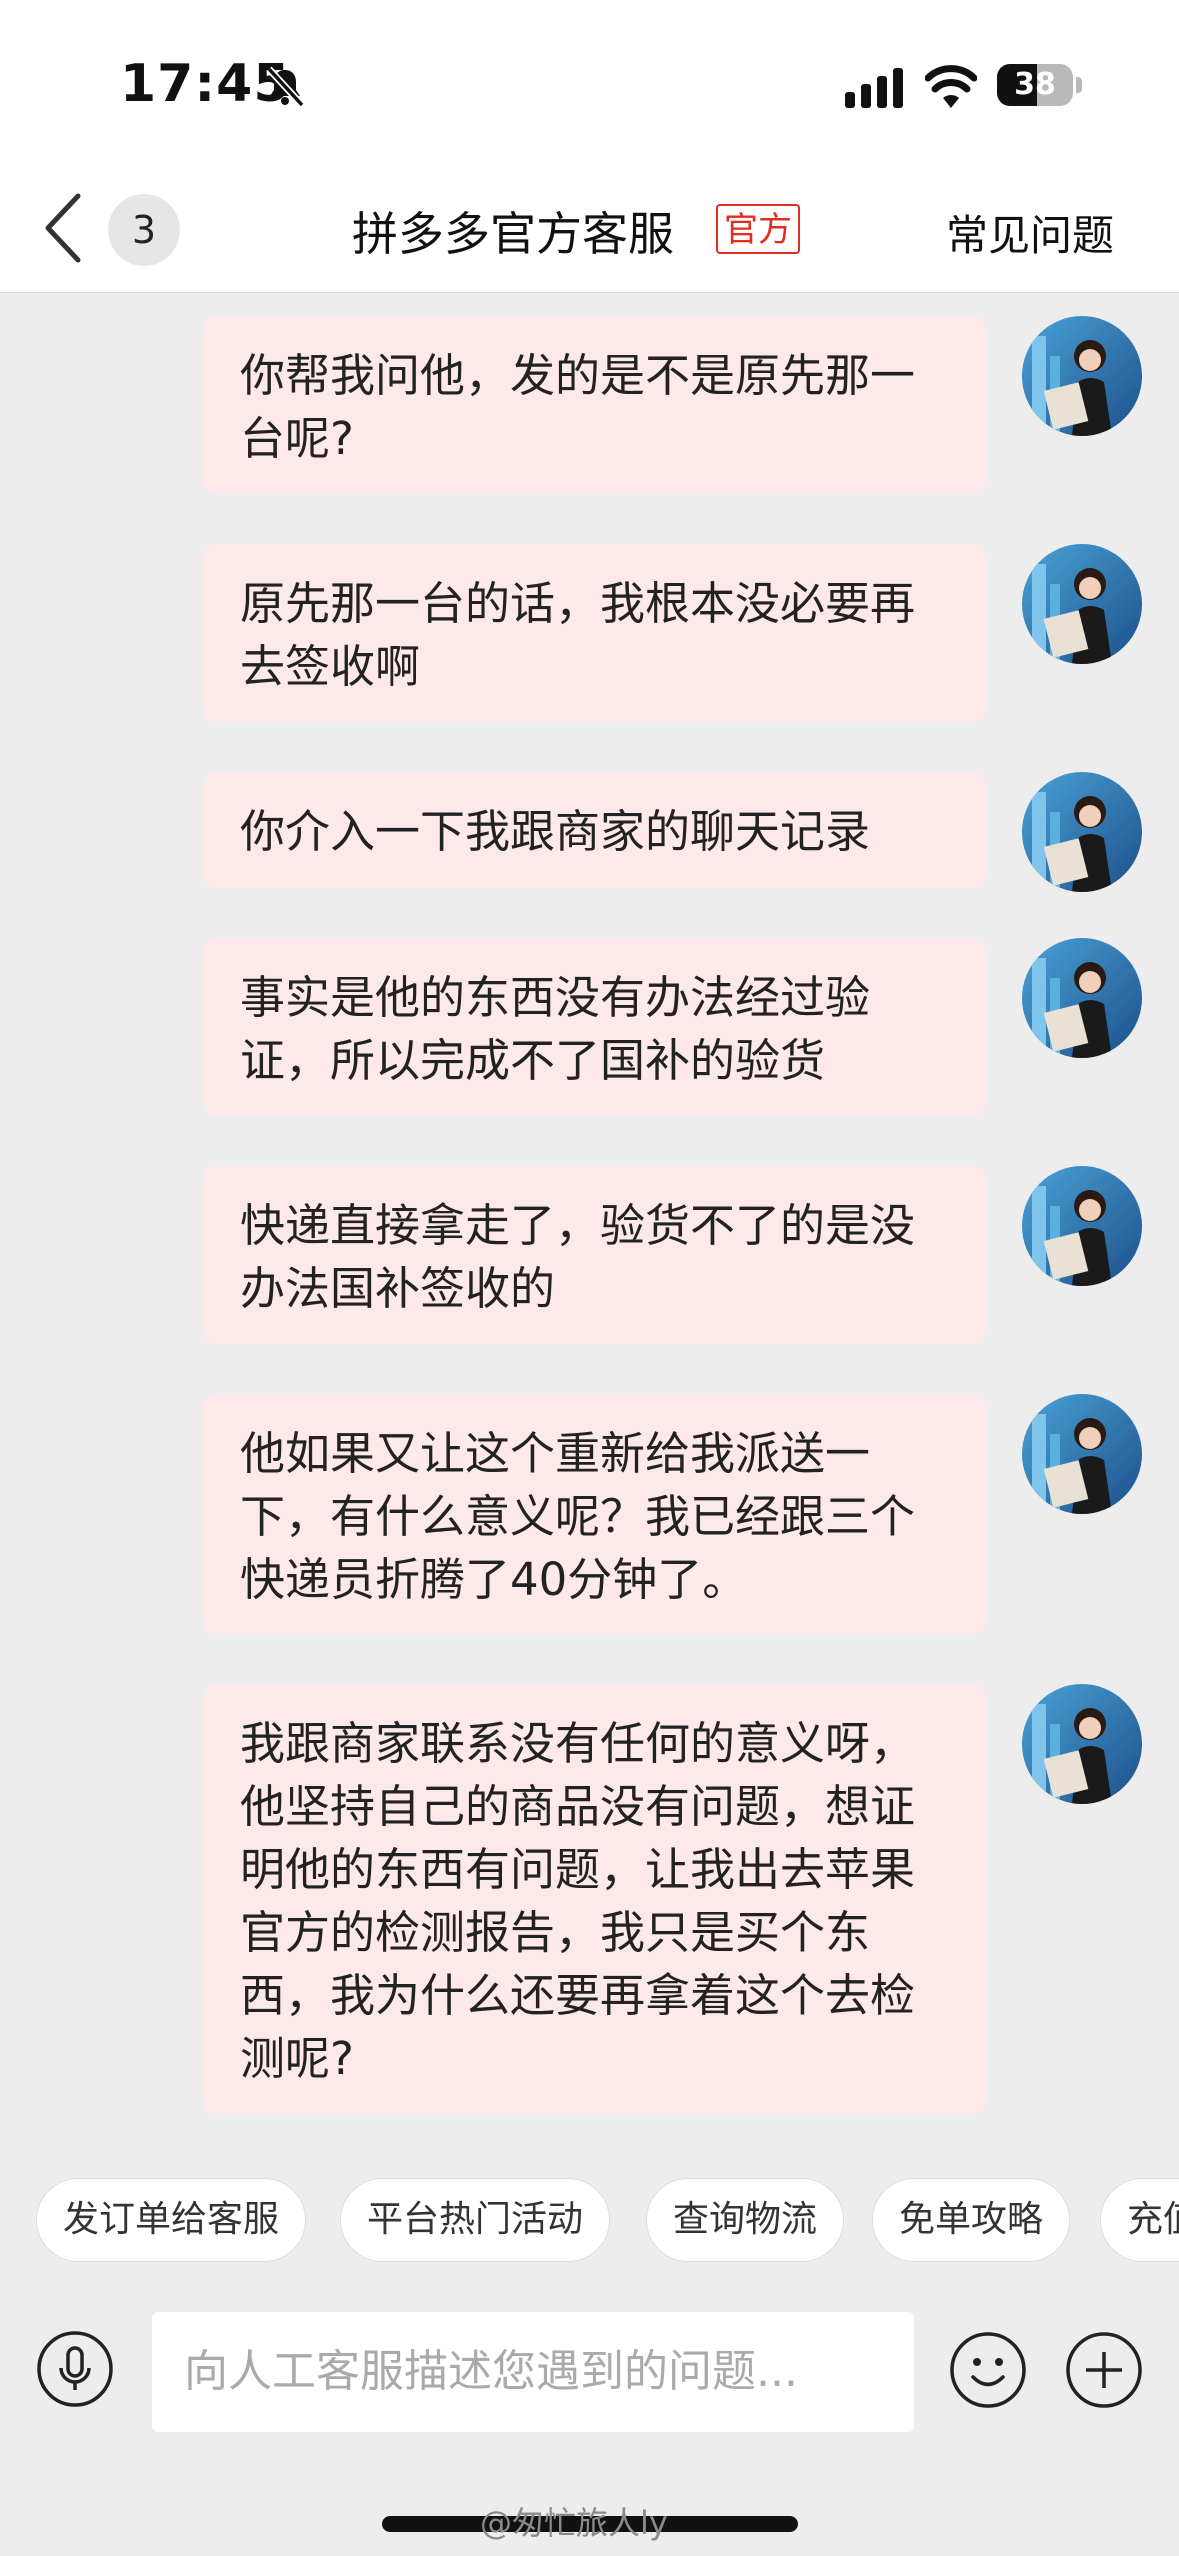 The image size is (1179, 2556). I want to click on quick-action-hot-events: 平台热门活动, so click(475, 2220).